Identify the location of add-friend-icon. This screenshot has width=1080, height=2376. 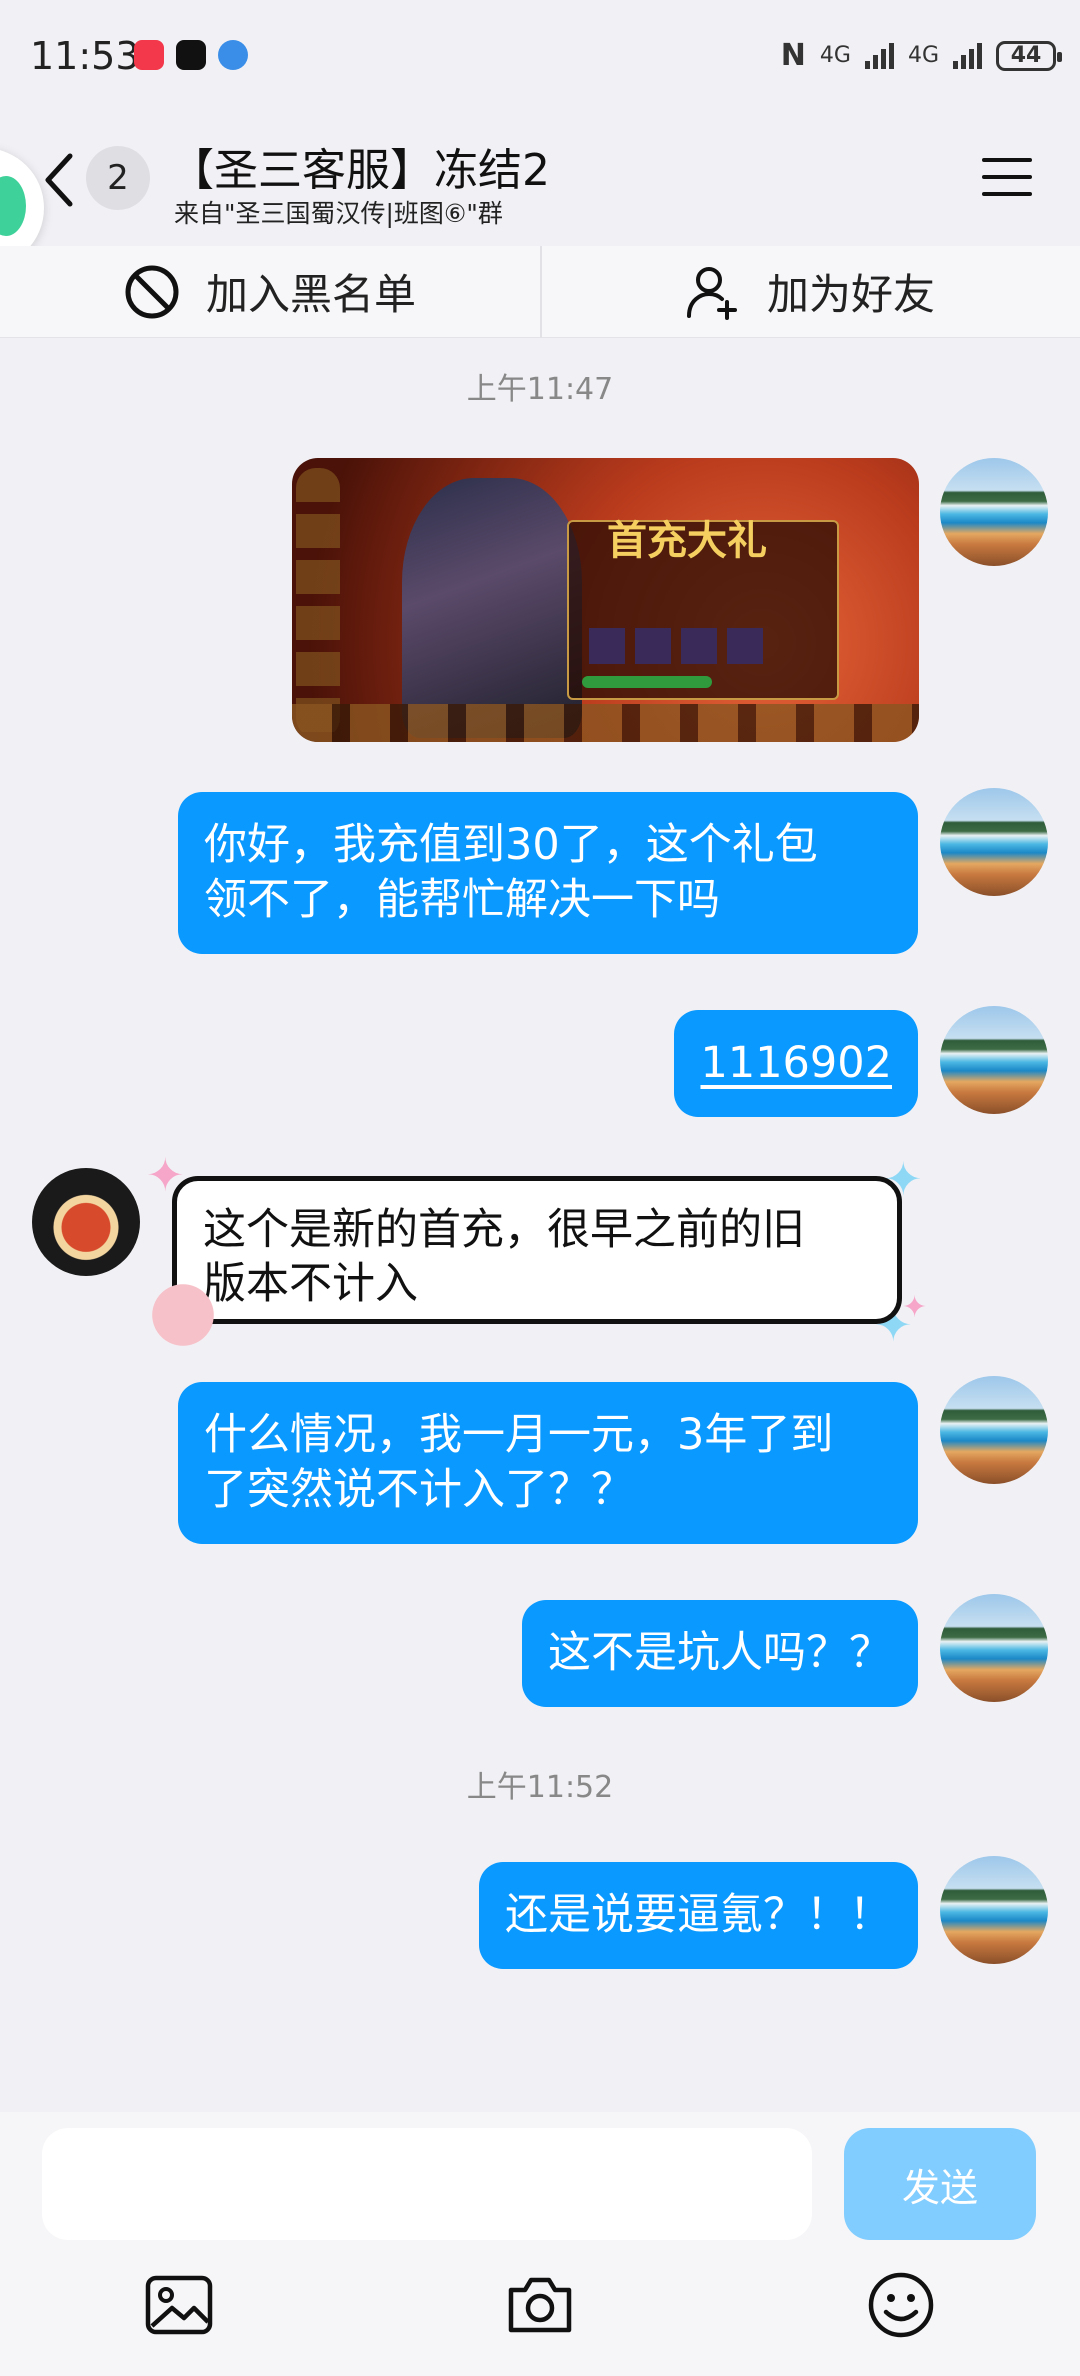
(711, 293).